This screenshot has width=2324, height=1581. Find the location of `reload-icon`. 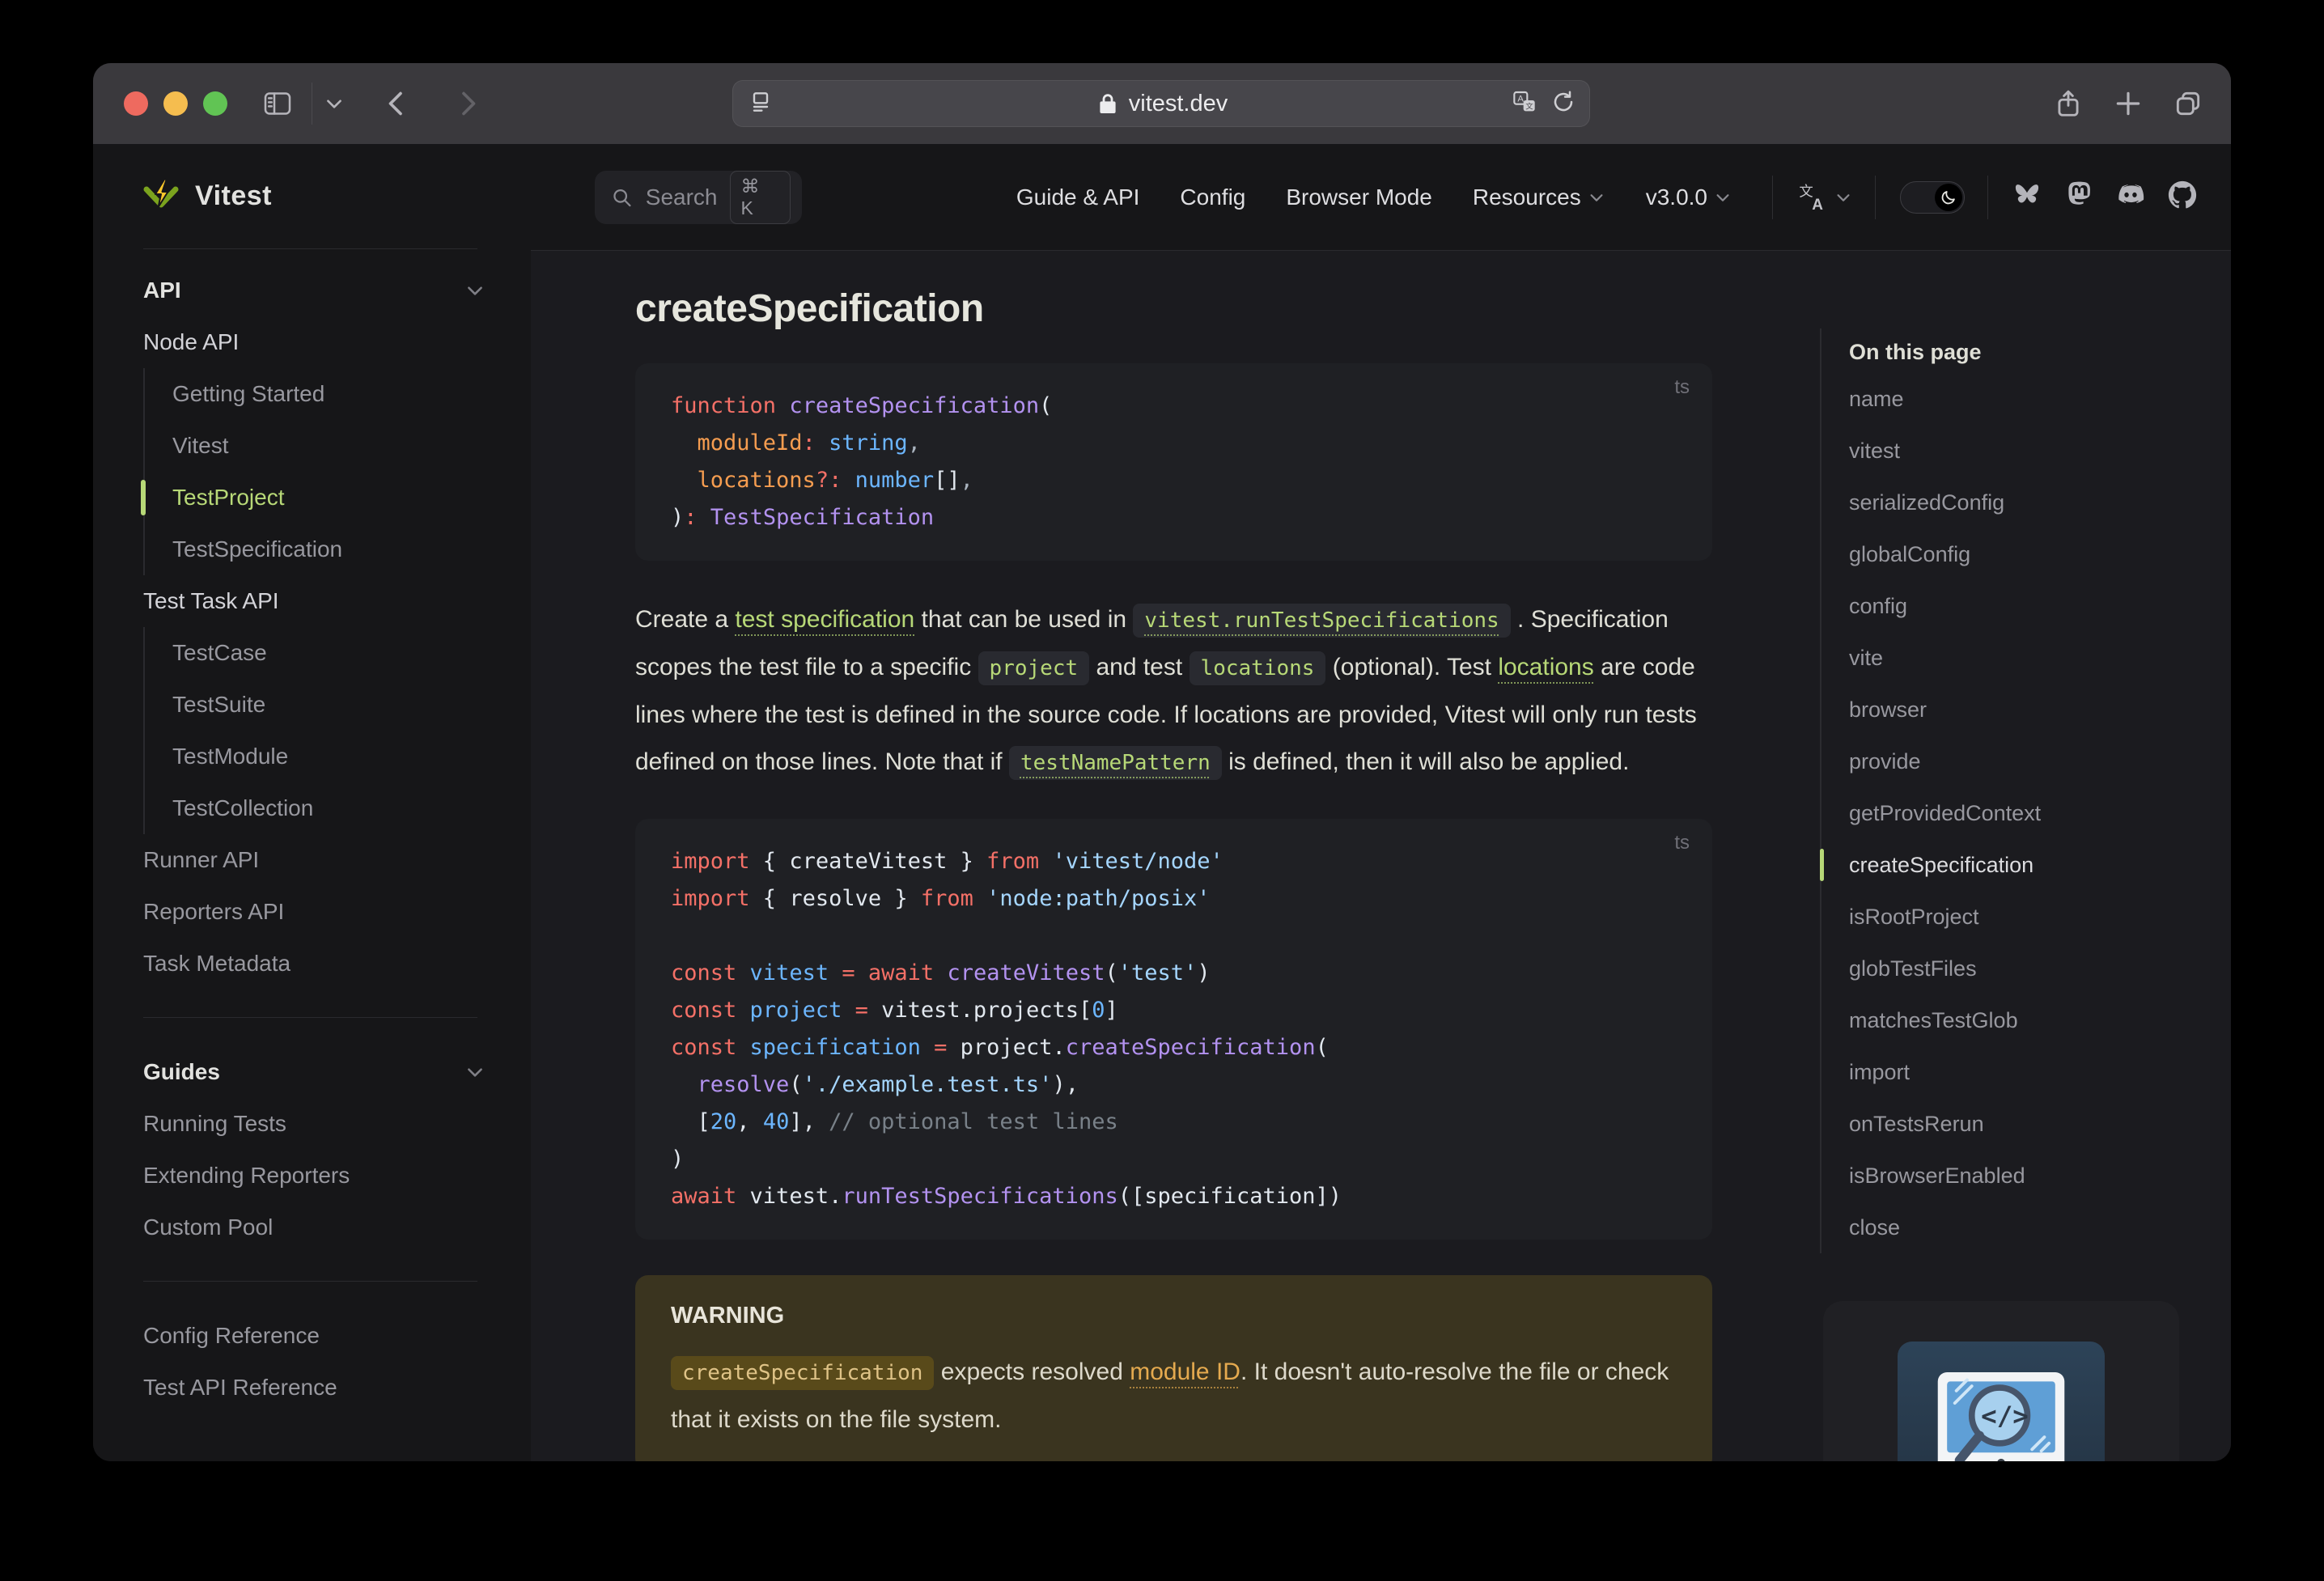

reload-icon is located at coordinates (1563, 100).